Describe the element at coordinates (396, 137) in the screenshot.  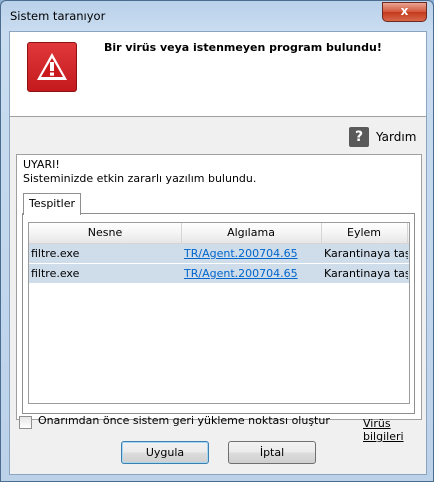
I see `help-label: Yardım` at that location.